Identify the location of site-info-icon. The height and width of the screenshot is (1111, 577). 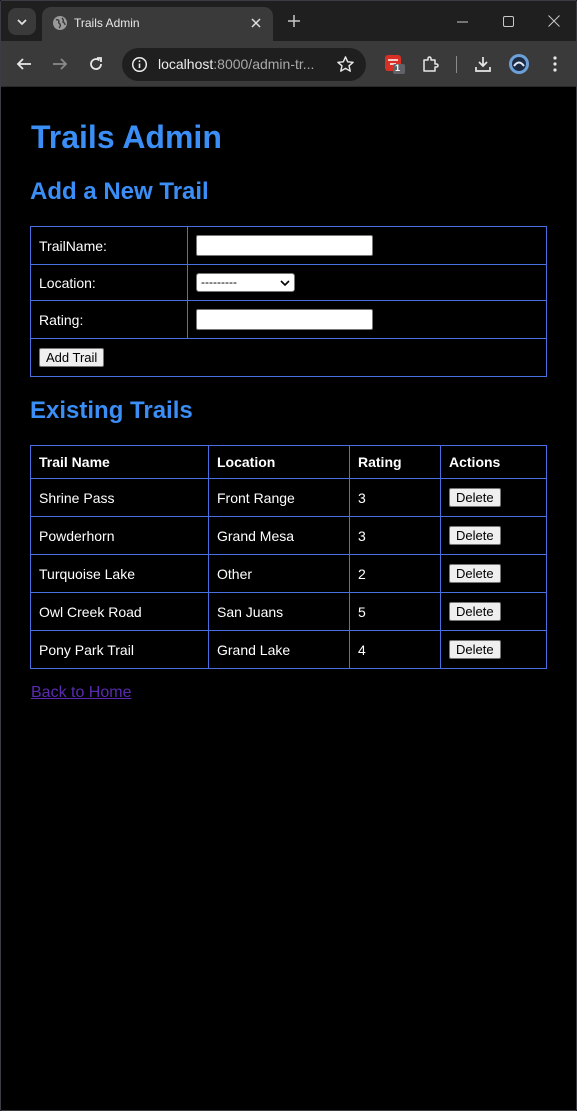
(139, 64).